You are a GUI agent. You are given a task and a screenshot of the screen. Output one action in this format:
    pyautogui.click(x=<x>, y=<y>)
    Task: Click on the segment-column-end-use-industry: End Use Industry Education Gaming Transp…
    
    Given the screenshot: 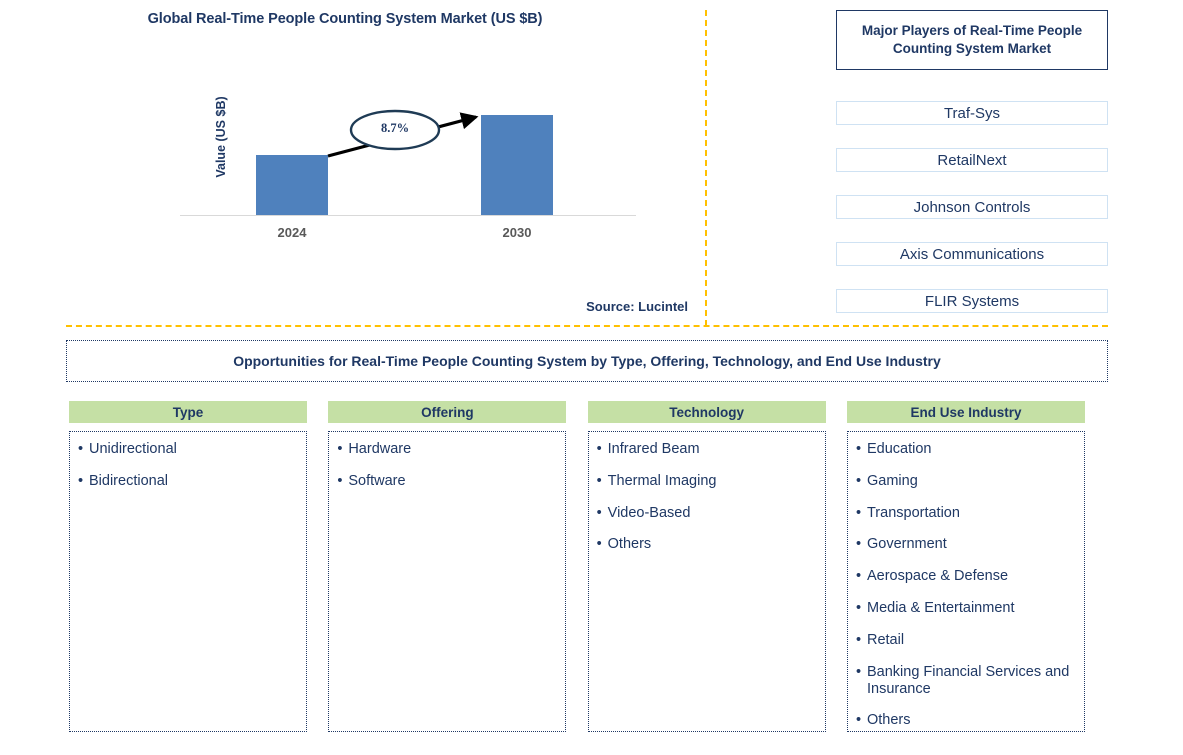 What is the action you would take?
    pyautogui.click(x=965, y=566)
    